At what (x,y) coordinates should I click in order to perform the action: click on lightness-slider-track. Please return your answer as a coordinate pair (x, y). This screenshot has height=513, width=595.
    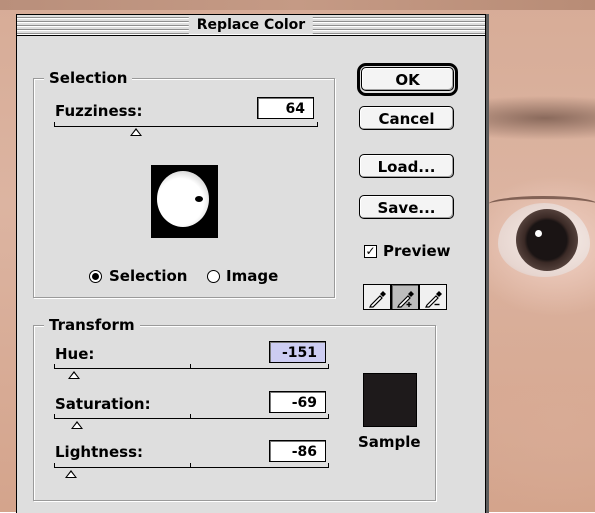
    Looking at the image, I should click on (191, 465).